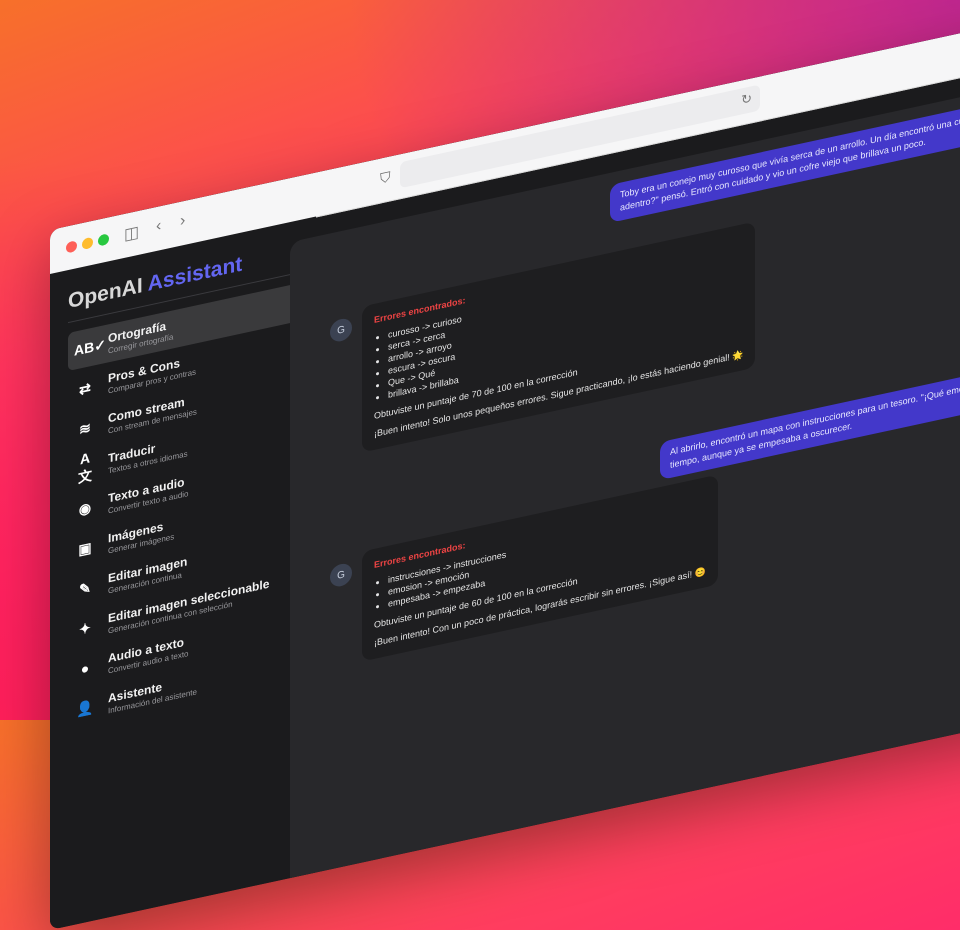 This screenshot has height=930, width=960. What do you see at coordinates (85, 628) in the screenshot?
I see `magic-wand-icon: ✦` at bounding box center [85, 628].